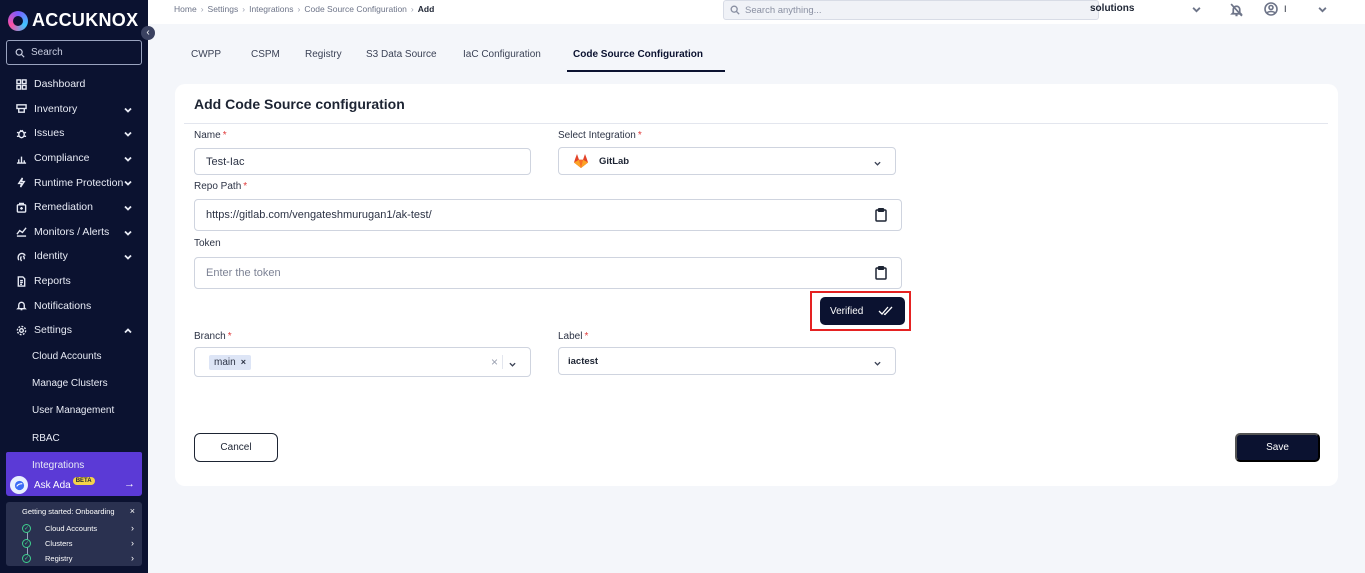  I want to click on verified-button: Verified, so click(862, 311).